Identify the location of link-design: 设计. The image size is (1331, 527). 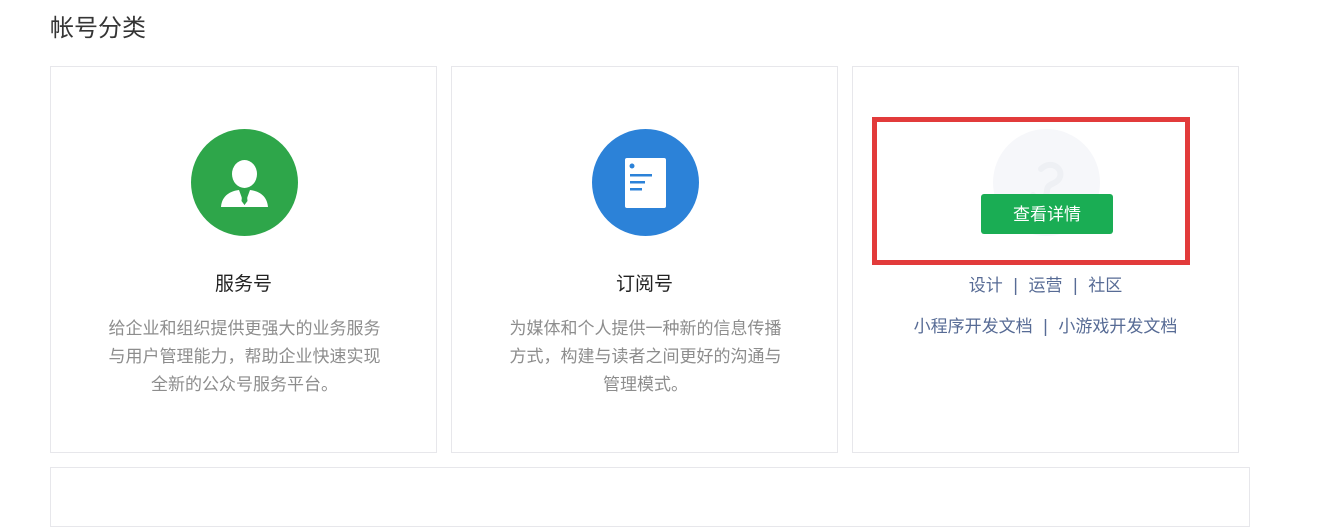
(986, 286).